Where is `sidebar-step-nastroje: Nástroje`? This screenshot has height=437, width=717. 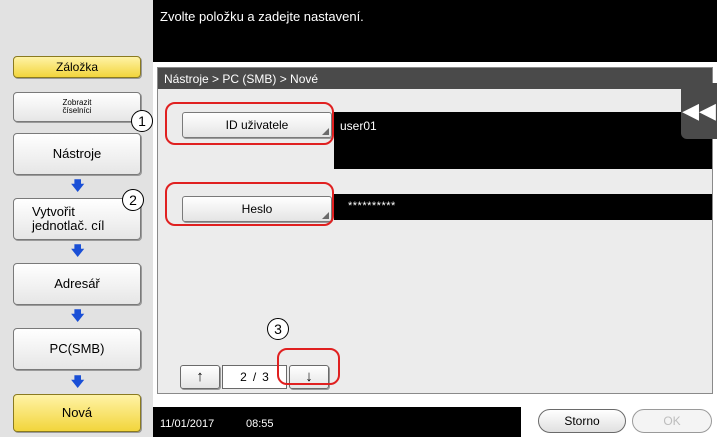
sidebar-step-nastroje: Nástroje is located at coordinates (77, 154).